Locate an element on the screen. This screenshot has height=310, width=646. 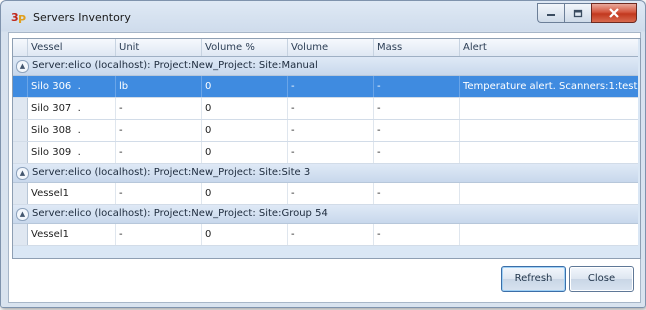
app-logo-icon: 3 P is located at coordinates (19, 17).